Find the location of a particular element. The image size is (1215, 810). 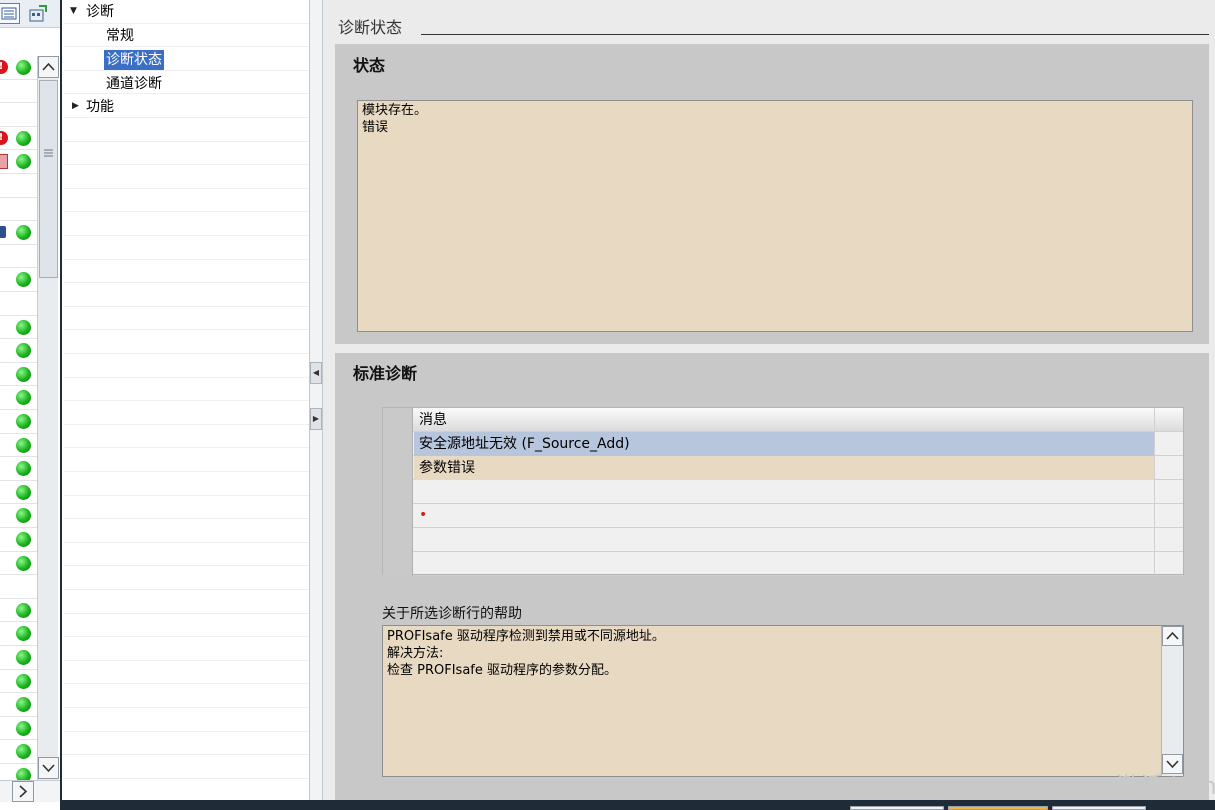

collapse-left-icon: ◀ is located at coordinates (316, 373).